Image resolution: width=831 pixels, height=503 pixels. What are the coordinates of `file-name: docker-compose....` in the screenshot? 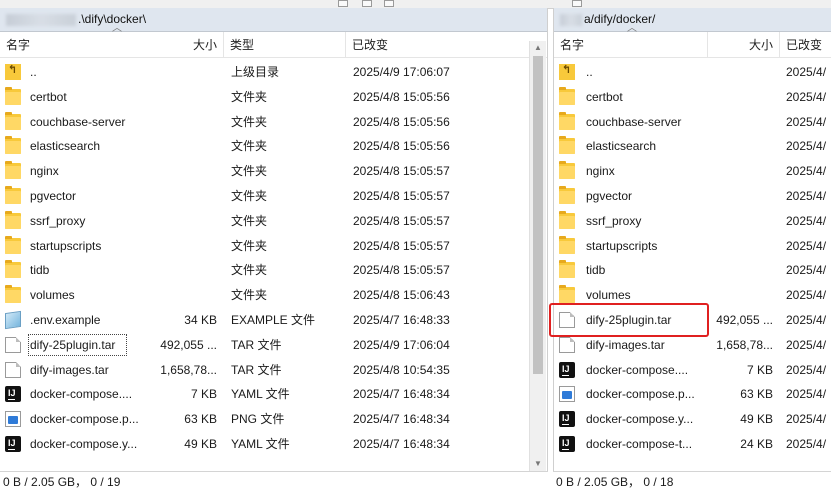 It's located at (81, 394).